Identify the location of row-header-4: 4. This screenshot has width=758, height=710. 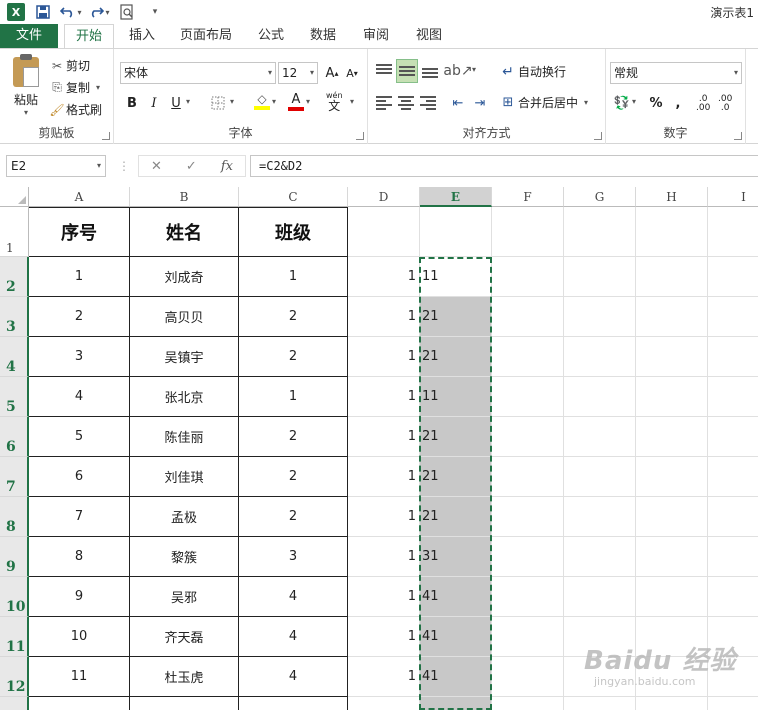
(14, 357).